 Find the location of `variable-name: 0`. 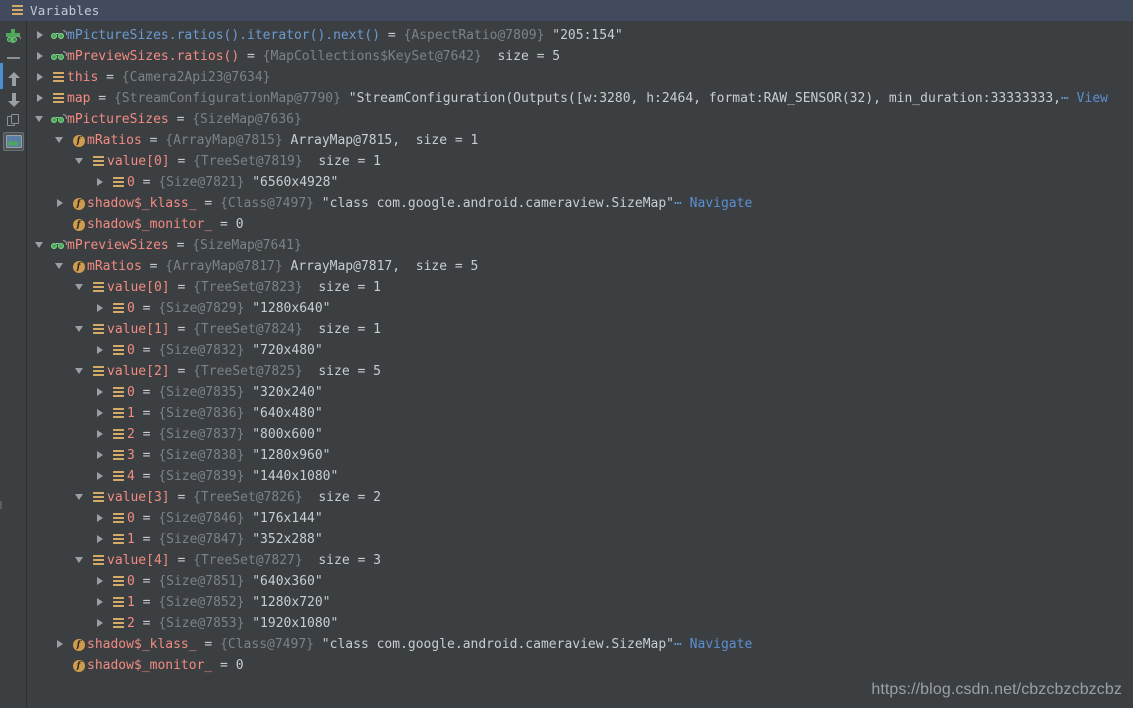

variable-name: 0 is located at coordinates (131, 182).